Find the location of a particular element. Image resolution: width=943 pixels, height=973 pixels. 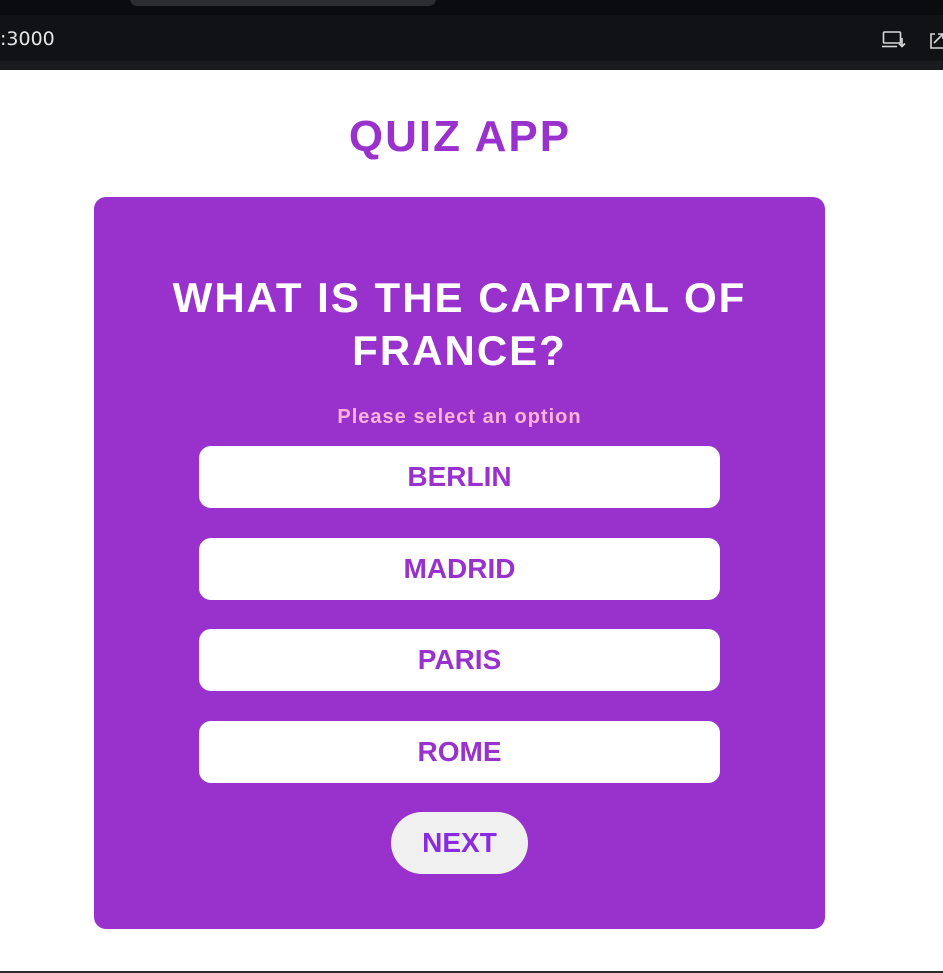

browser-chrome: :3000 is located at coordinates (471, 35).